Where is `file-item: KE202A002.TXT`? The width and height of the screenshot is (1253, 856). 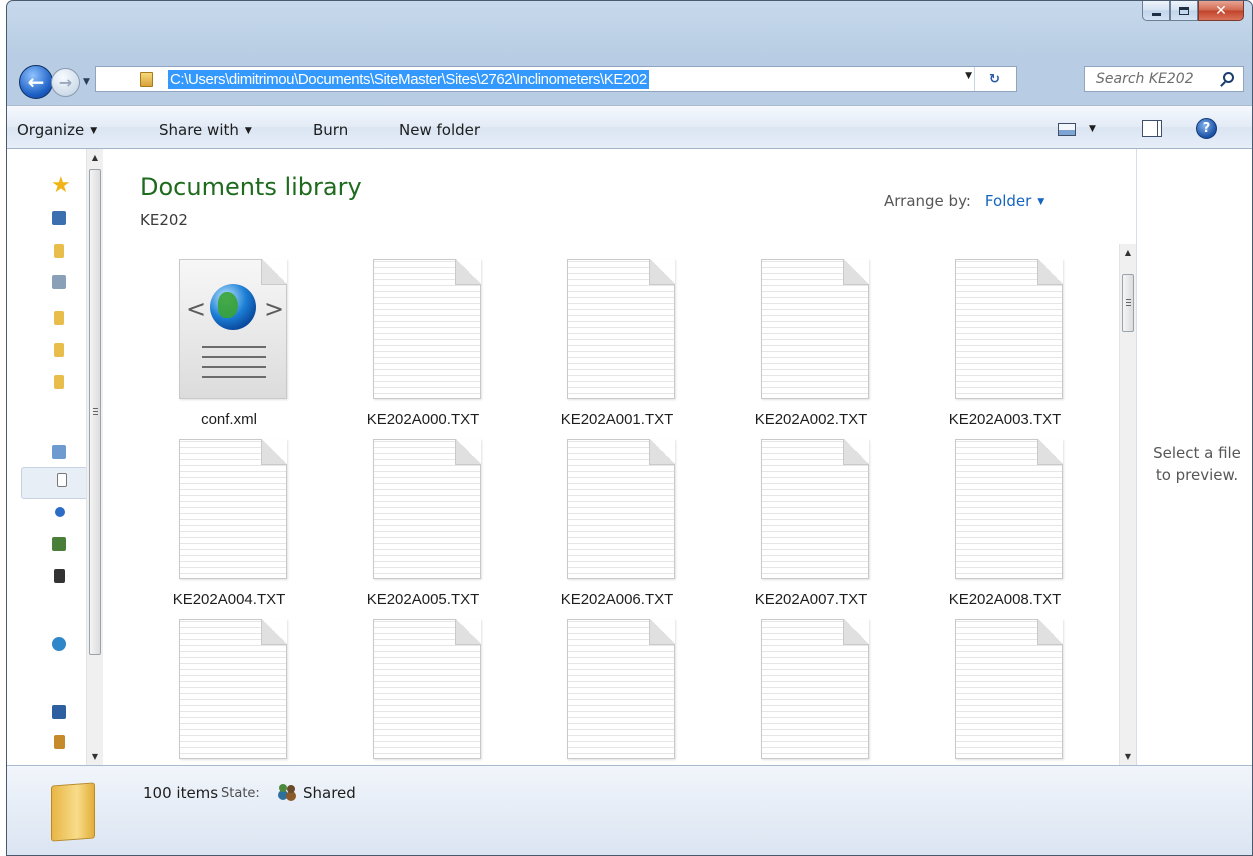
file-item: KE202A002.TXT is located at coordinates (811, 349).